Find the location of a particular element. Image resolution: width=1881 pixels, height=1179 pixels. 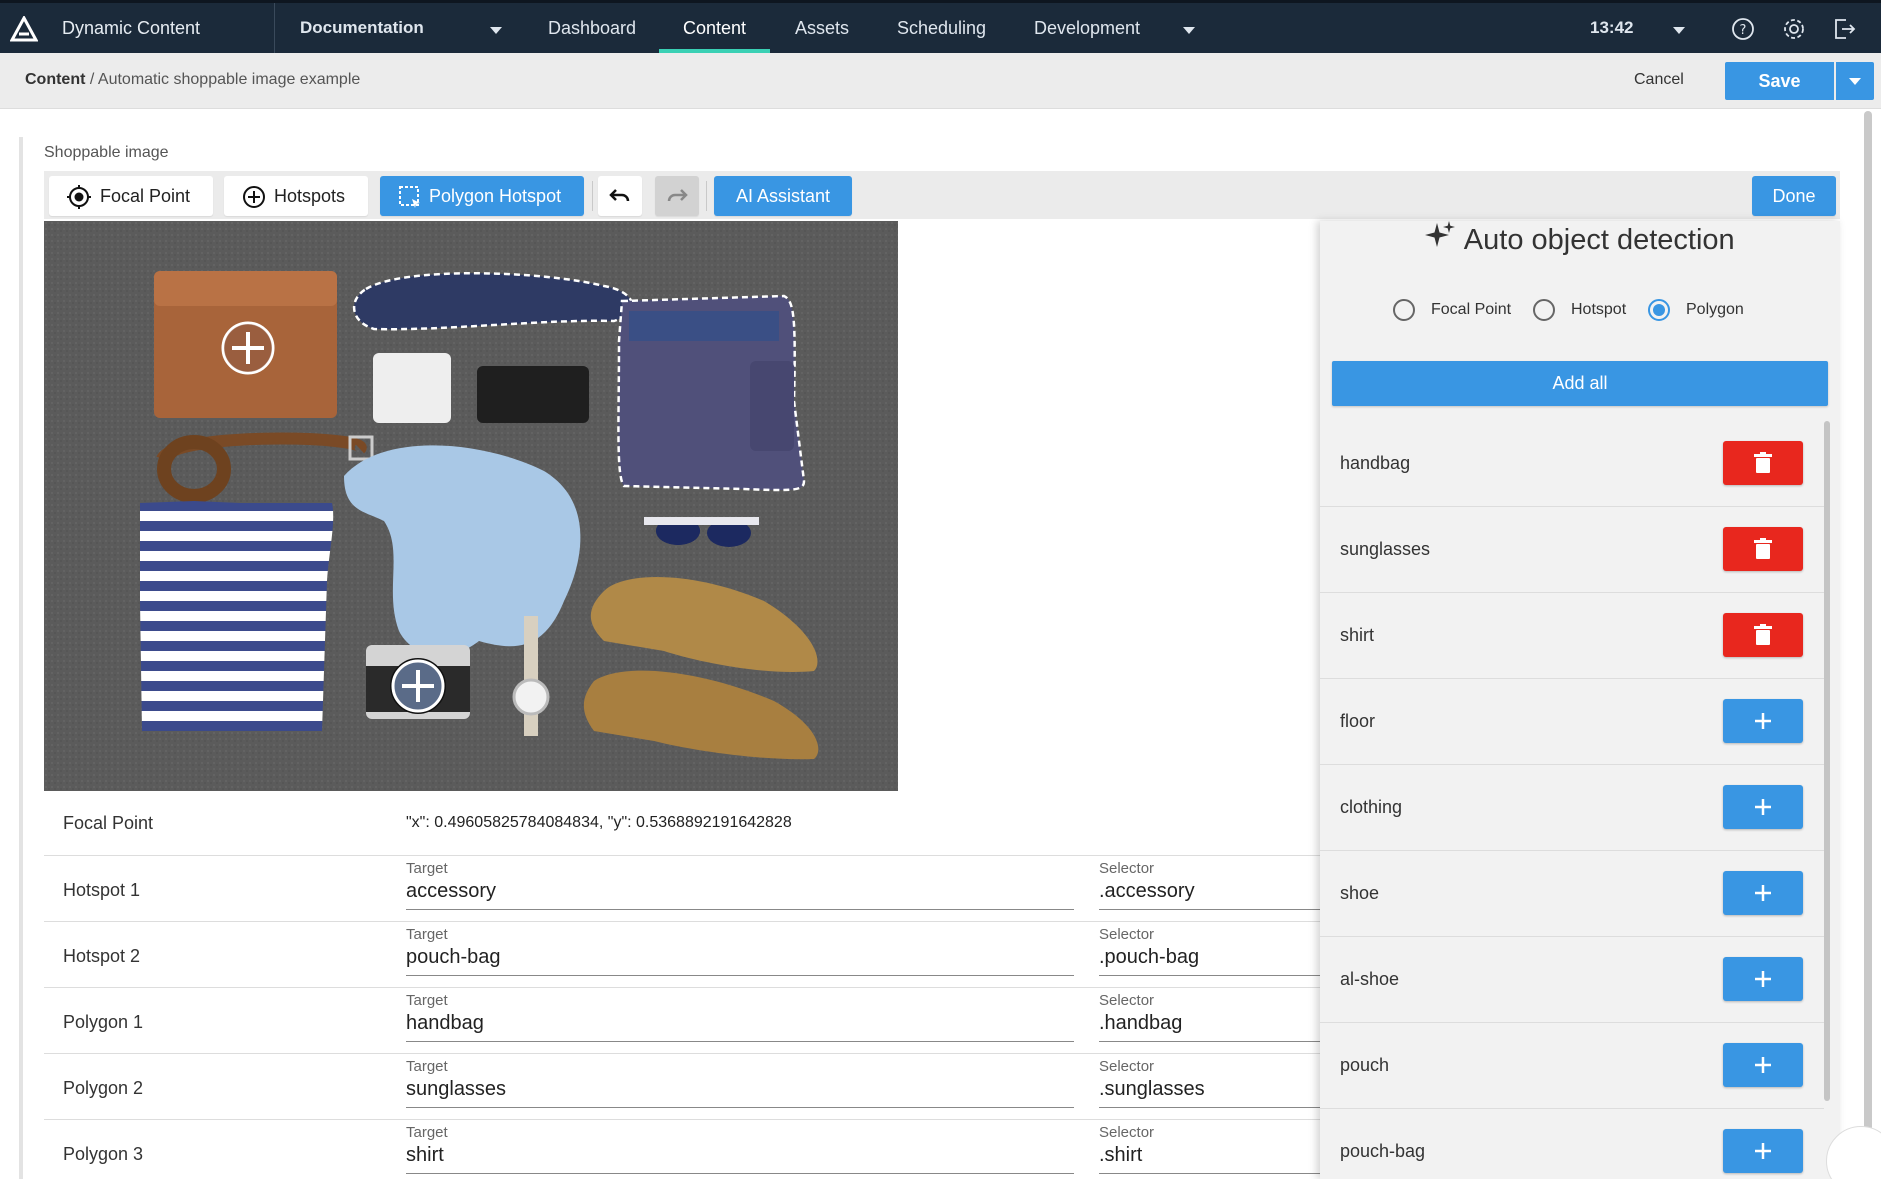

page-scrollbar is located at coordinates (1868, 621).